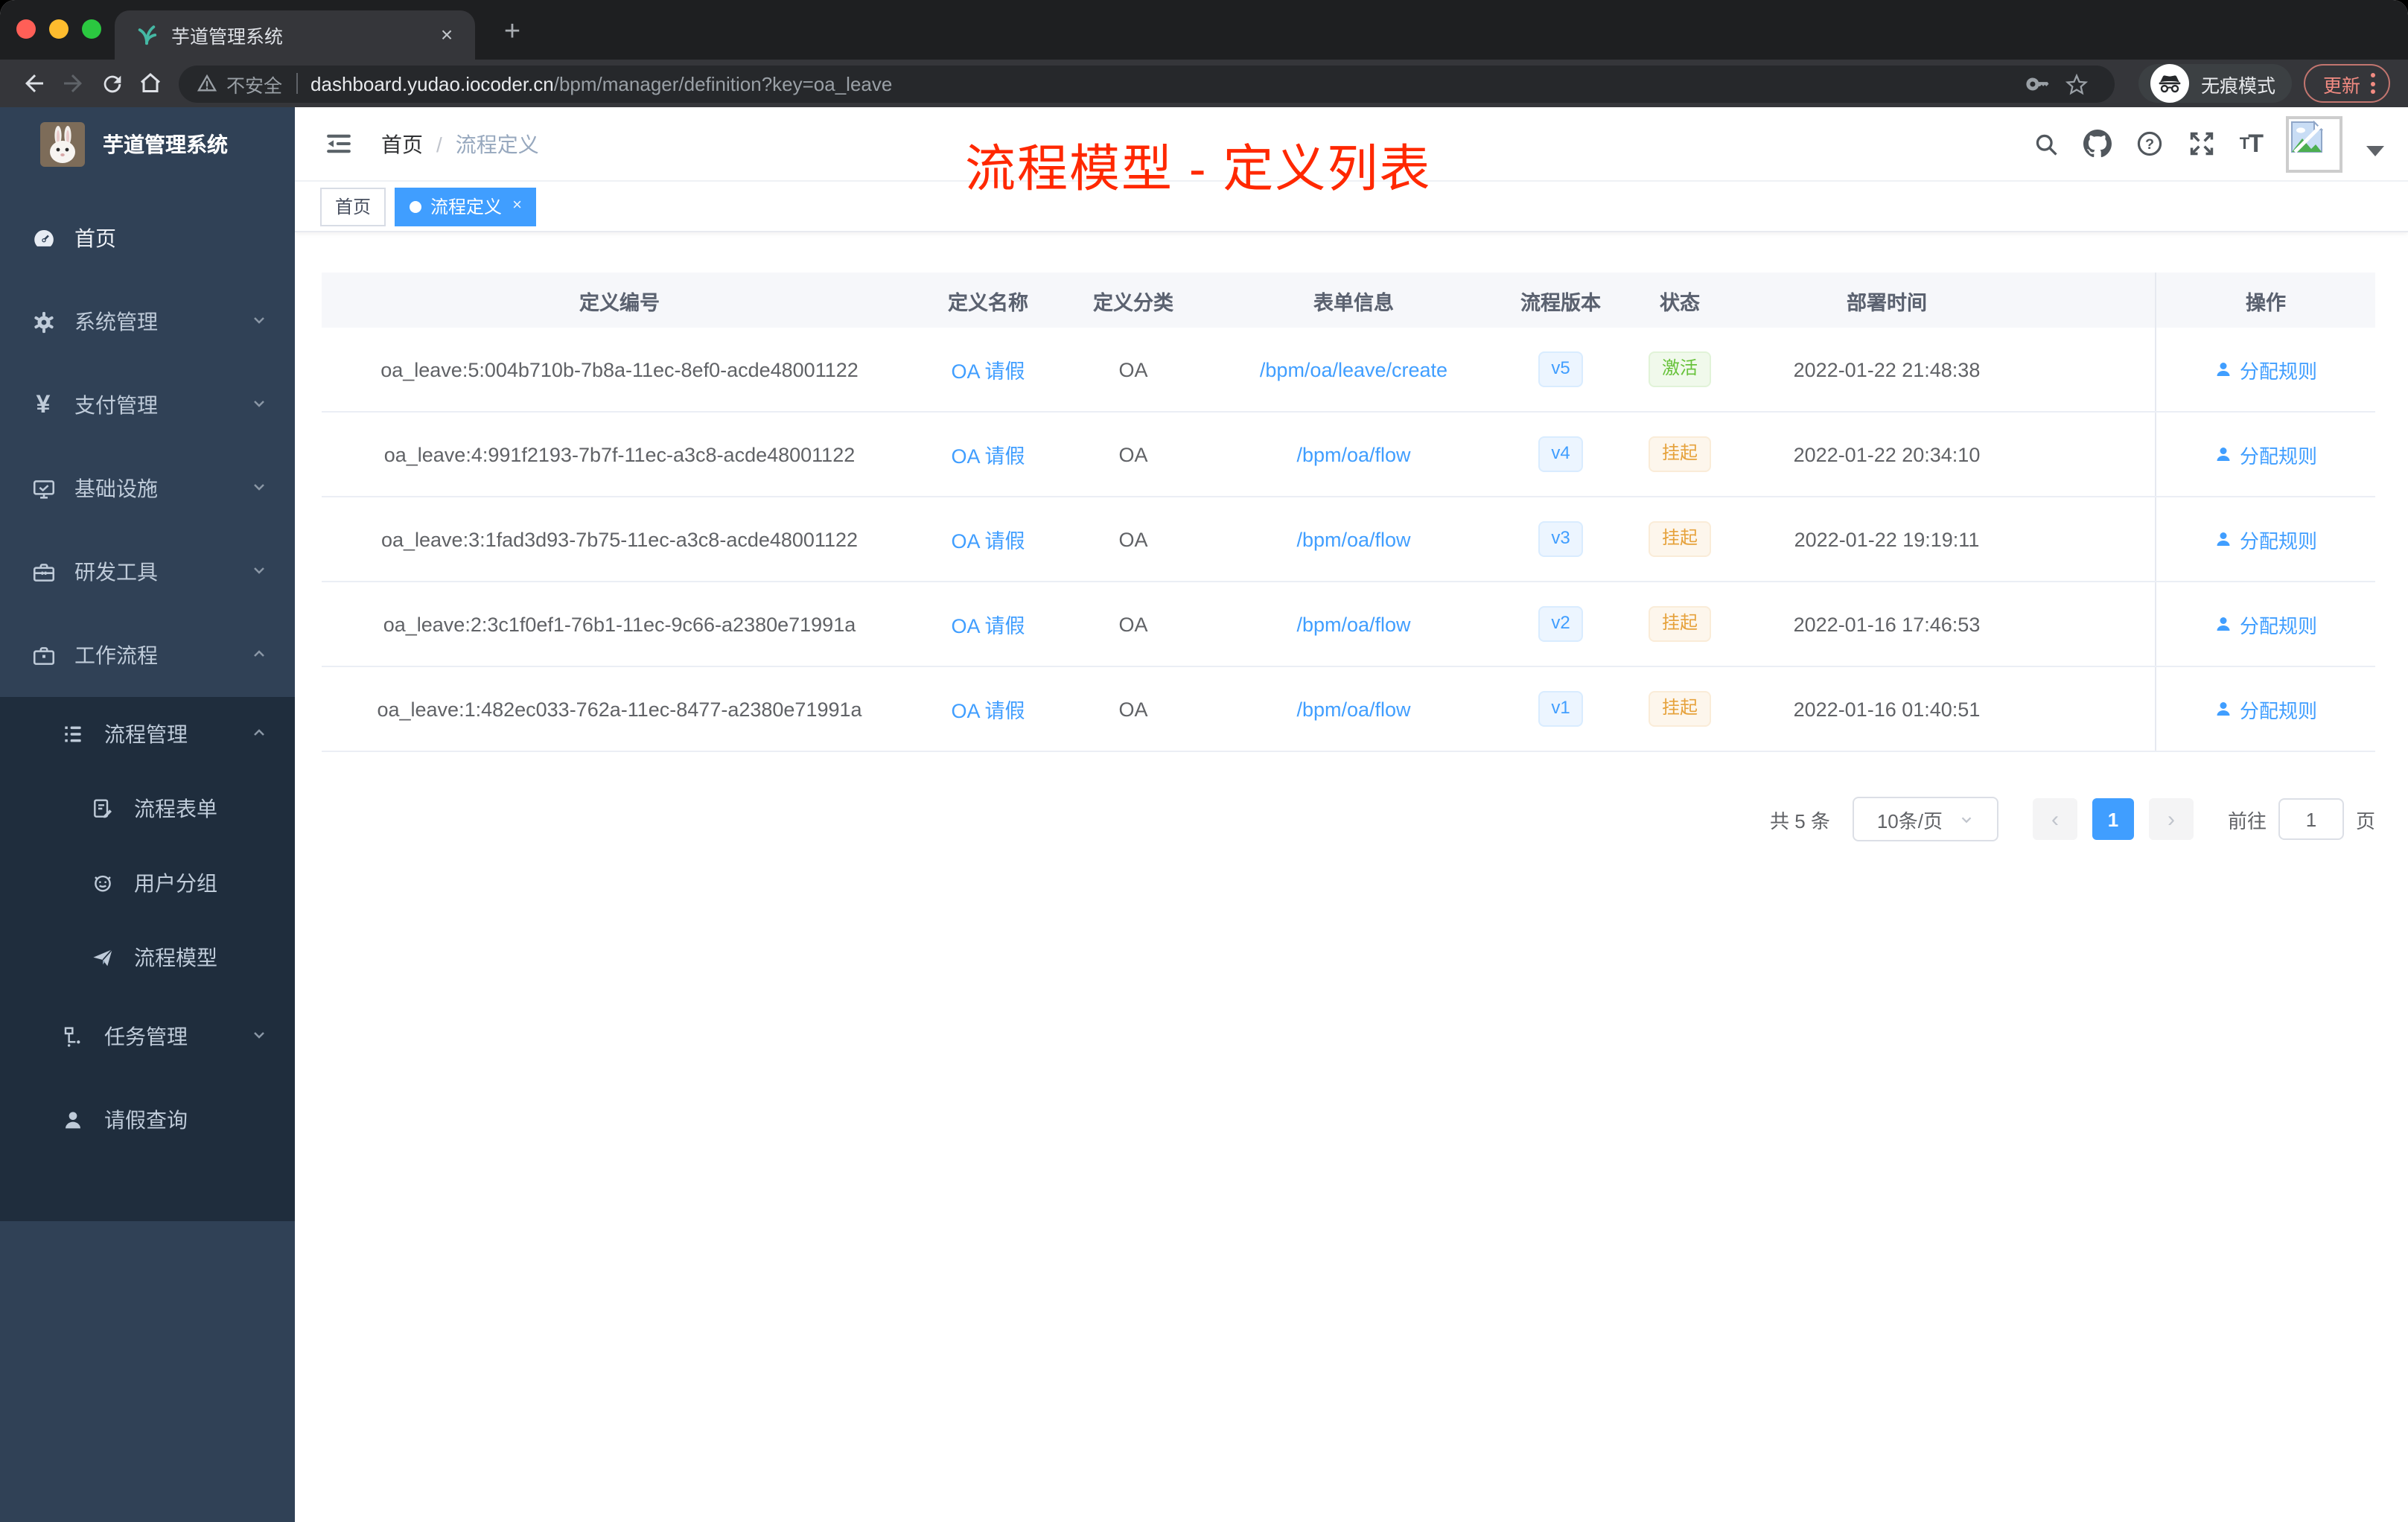 Image resolution: width=2408 pixels, height=1522 pixels. What do you see at coordinates (2054, 819) in the screenshot?
I see `prev-page-button: ‹` at bounding box center [2054, 819].